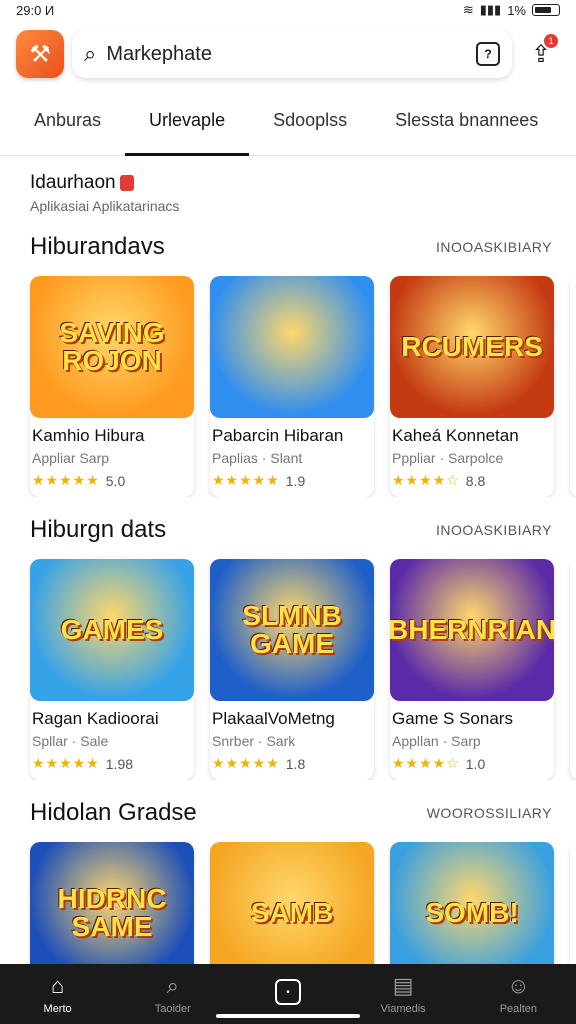  Describe the element at coordinates (546, 10) in the screenshot. I see `battery-icon` at that location.